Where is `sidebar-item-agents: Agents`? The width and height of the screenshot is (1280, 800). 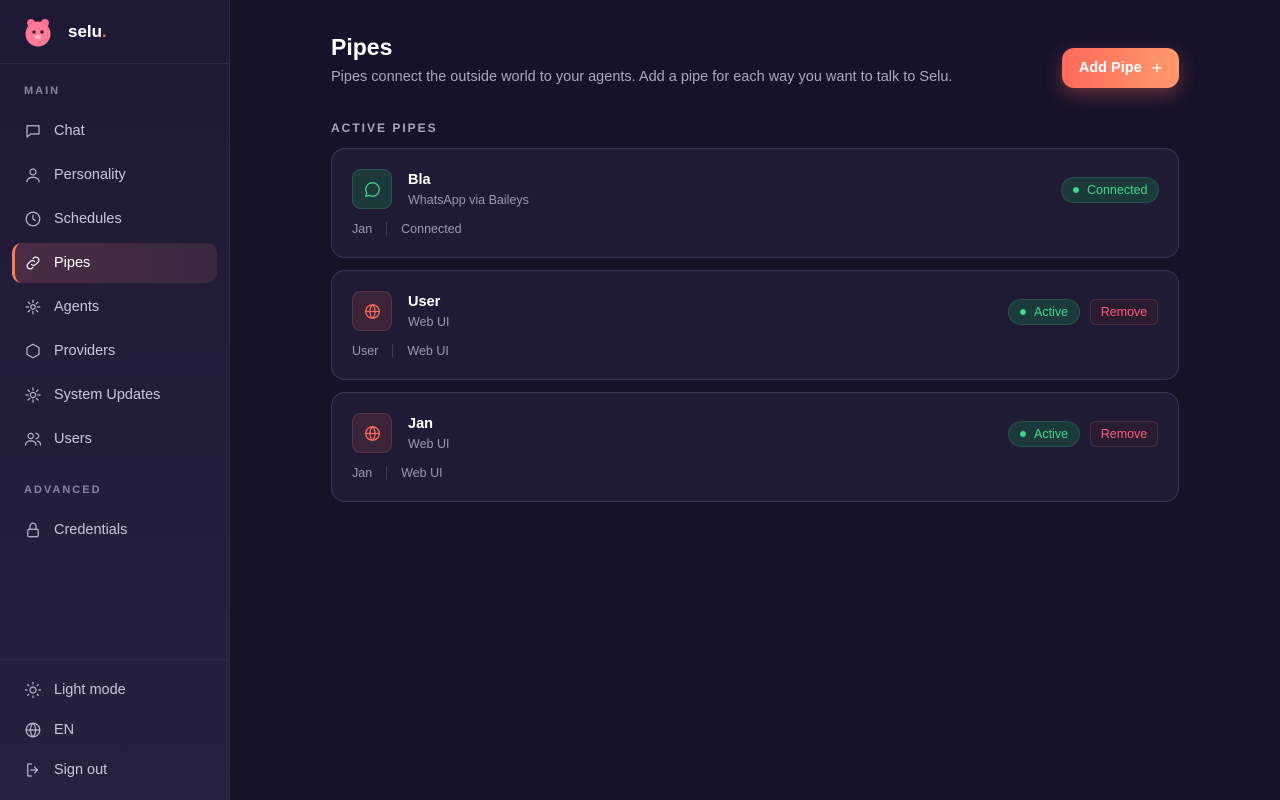
sidebar-item-agents: Agents is located at coordinates (114, 307).